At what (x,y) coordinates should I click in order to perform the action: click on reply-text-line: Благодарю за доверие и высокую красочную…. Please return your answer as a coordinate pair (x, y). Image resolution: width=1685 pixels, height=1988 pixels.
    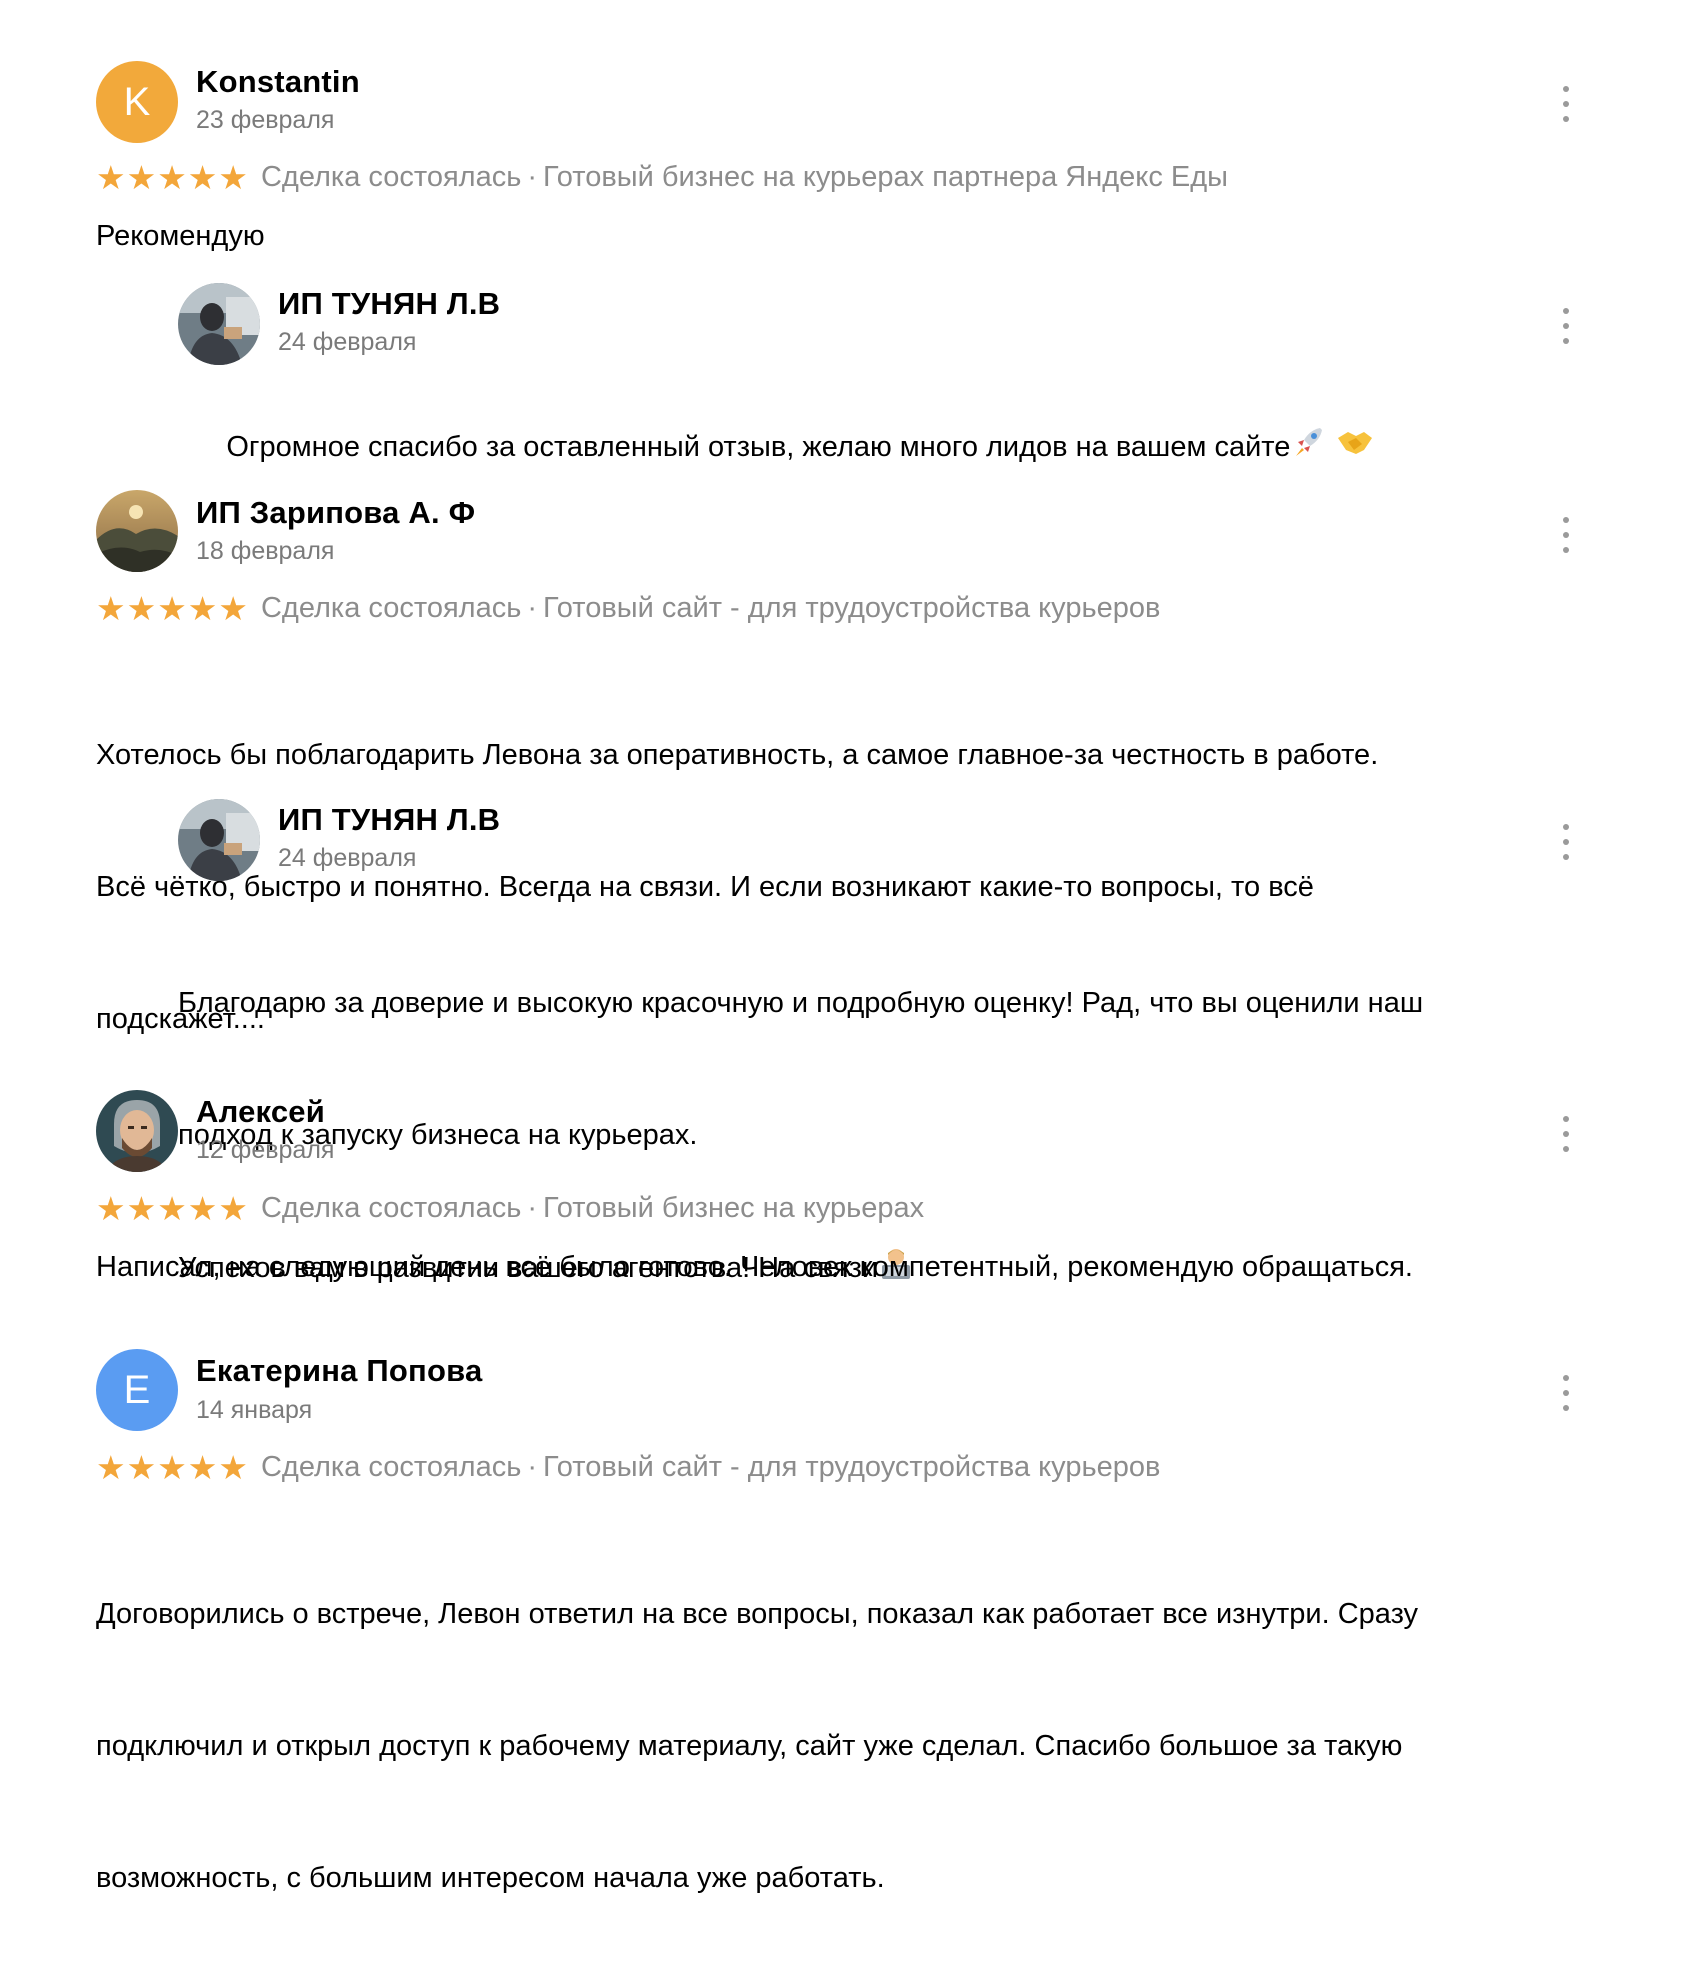
    Looking at the image, I should click on (801, 1003).